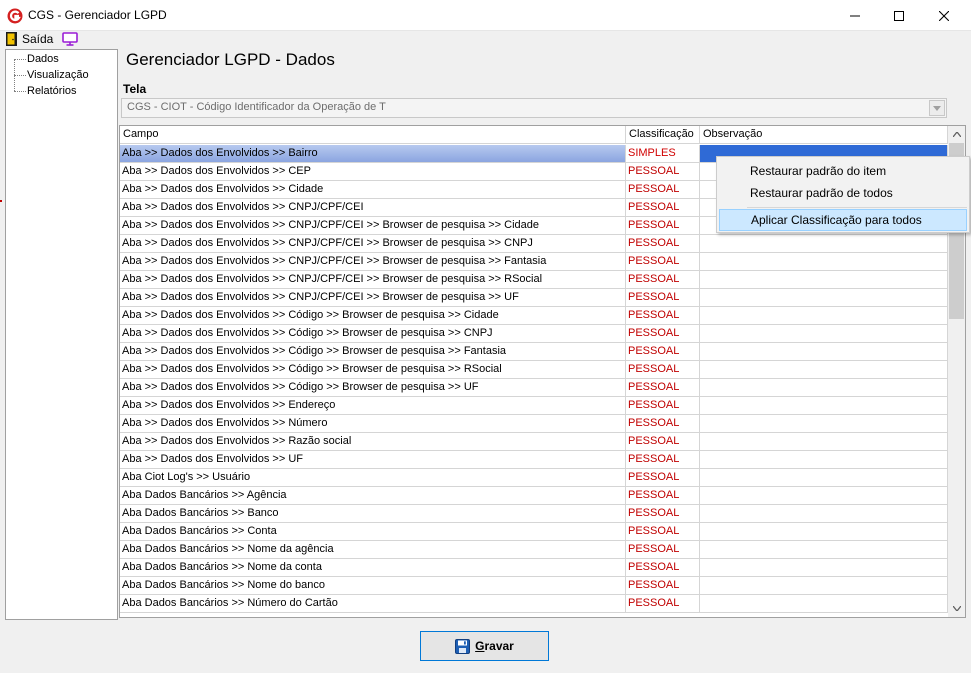  I want to click on cell-campo: Aba Dados Bancários >> Nome do banco, so click(373, 585).